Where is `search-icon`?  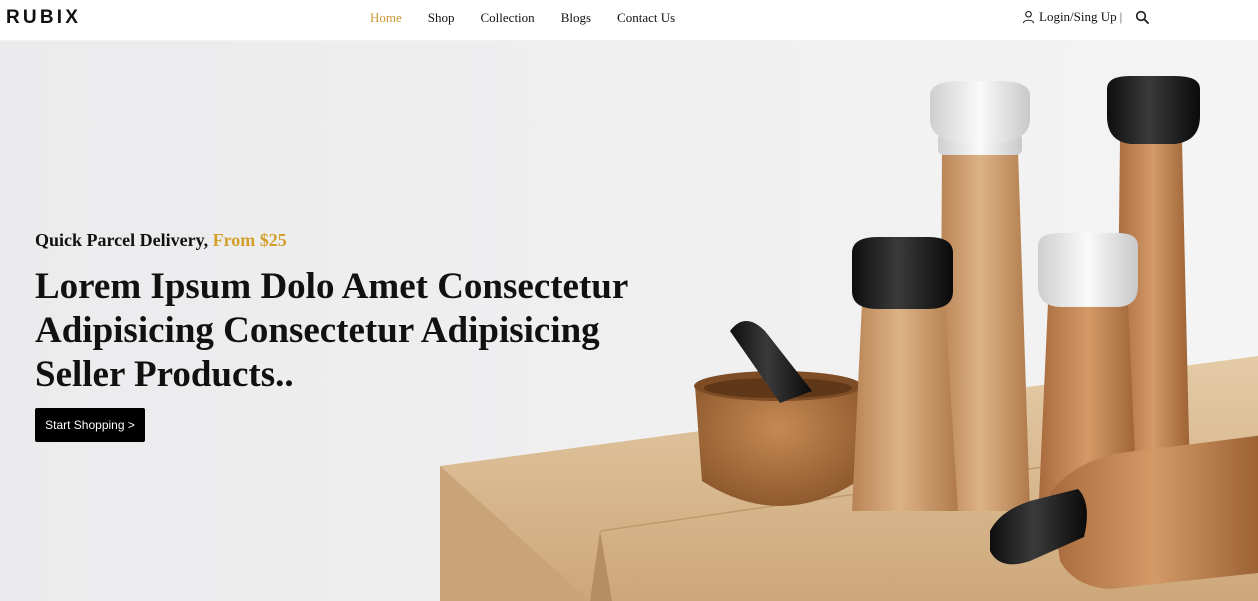 search-icon is located at coordinates (1142, 17).